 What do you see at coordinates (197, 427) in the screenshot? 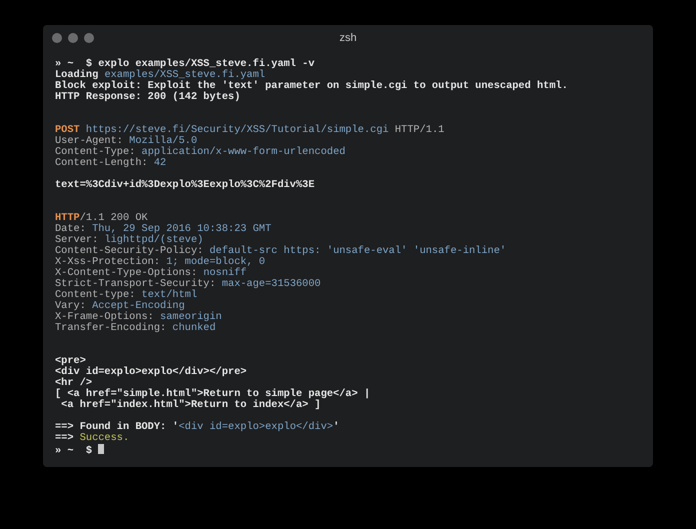
I see `terminal-line: ==> Found in BODY: '<div id=explo>explo</div>'` at bounding box center [197, 427].